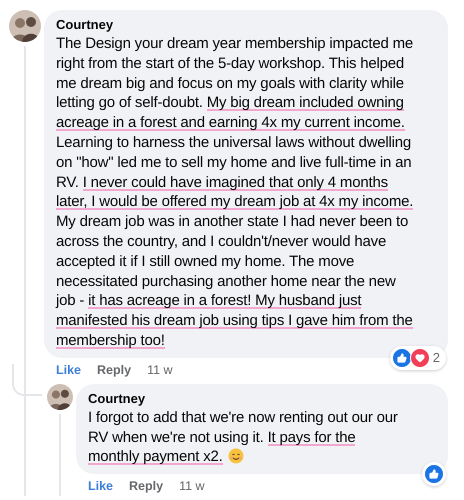  I want to click on reaction-count: 2, so click(436, 358).